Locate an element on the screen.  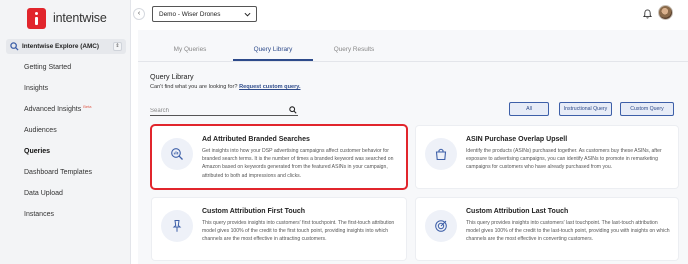
brand-logo: intentwise is located at coordinates (67, 18).